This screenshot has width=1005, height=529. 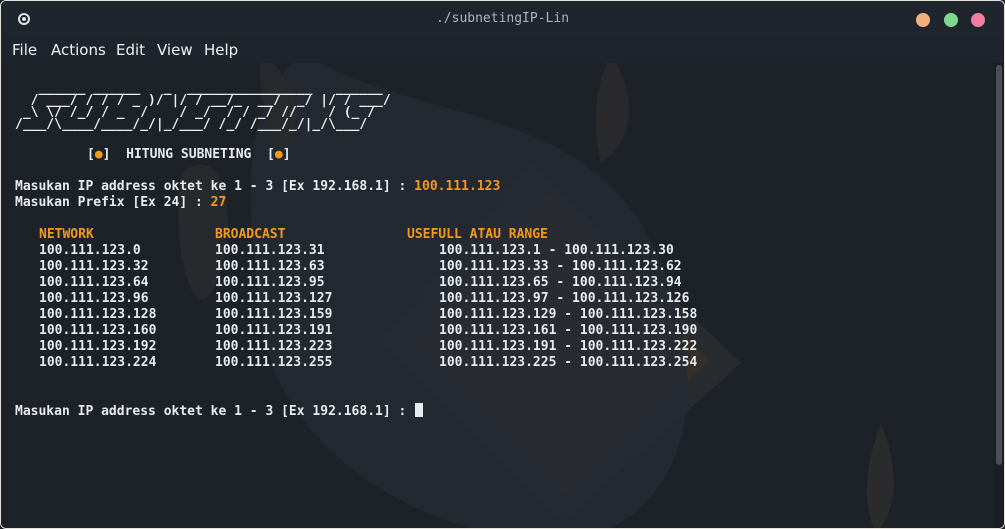 What do you see at coordinates (94, 266) in the screenshot?
I see `row-network: 100.111.123.32` at bounding box center [94, 266].